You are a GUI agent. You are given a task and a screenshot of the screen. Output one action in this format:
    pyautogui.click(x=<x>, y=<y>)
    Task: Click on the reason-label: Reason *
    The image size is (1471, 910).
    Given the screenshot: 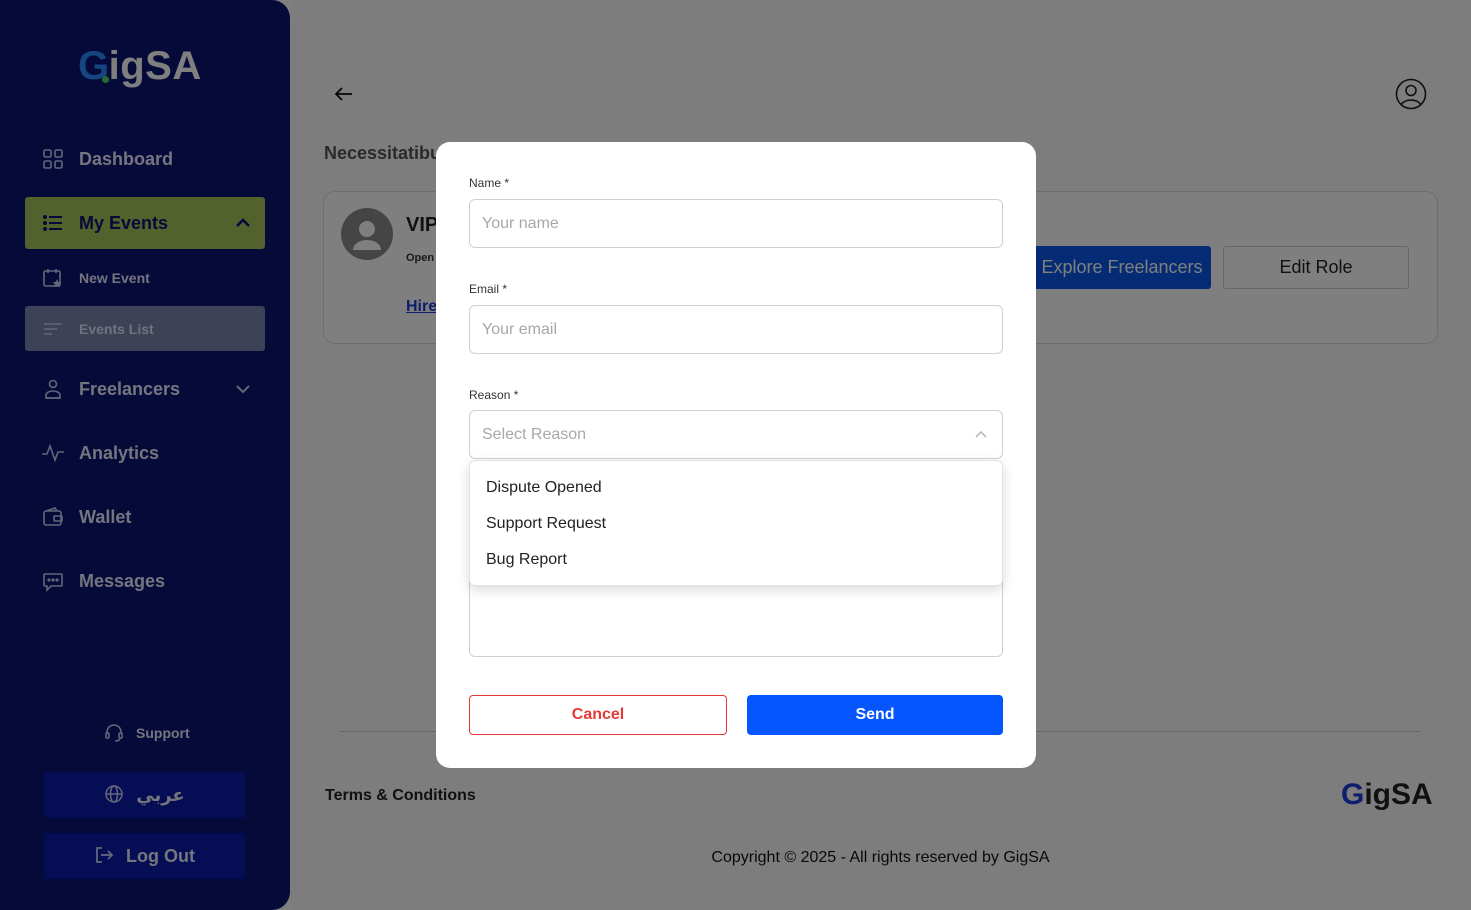 What is the action you would take?
    pyautogui.click(x=494, y=395)
    